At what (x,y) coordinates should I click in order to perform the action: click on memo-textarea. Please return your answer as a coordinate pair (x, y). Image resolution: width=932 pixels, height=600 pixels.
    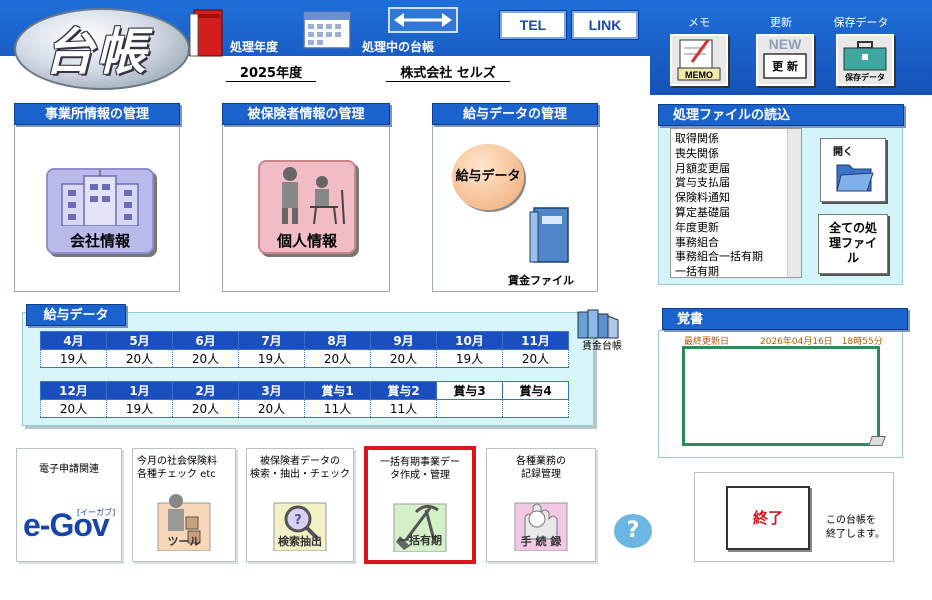
    Looking at the image, I should click on (781, 396).